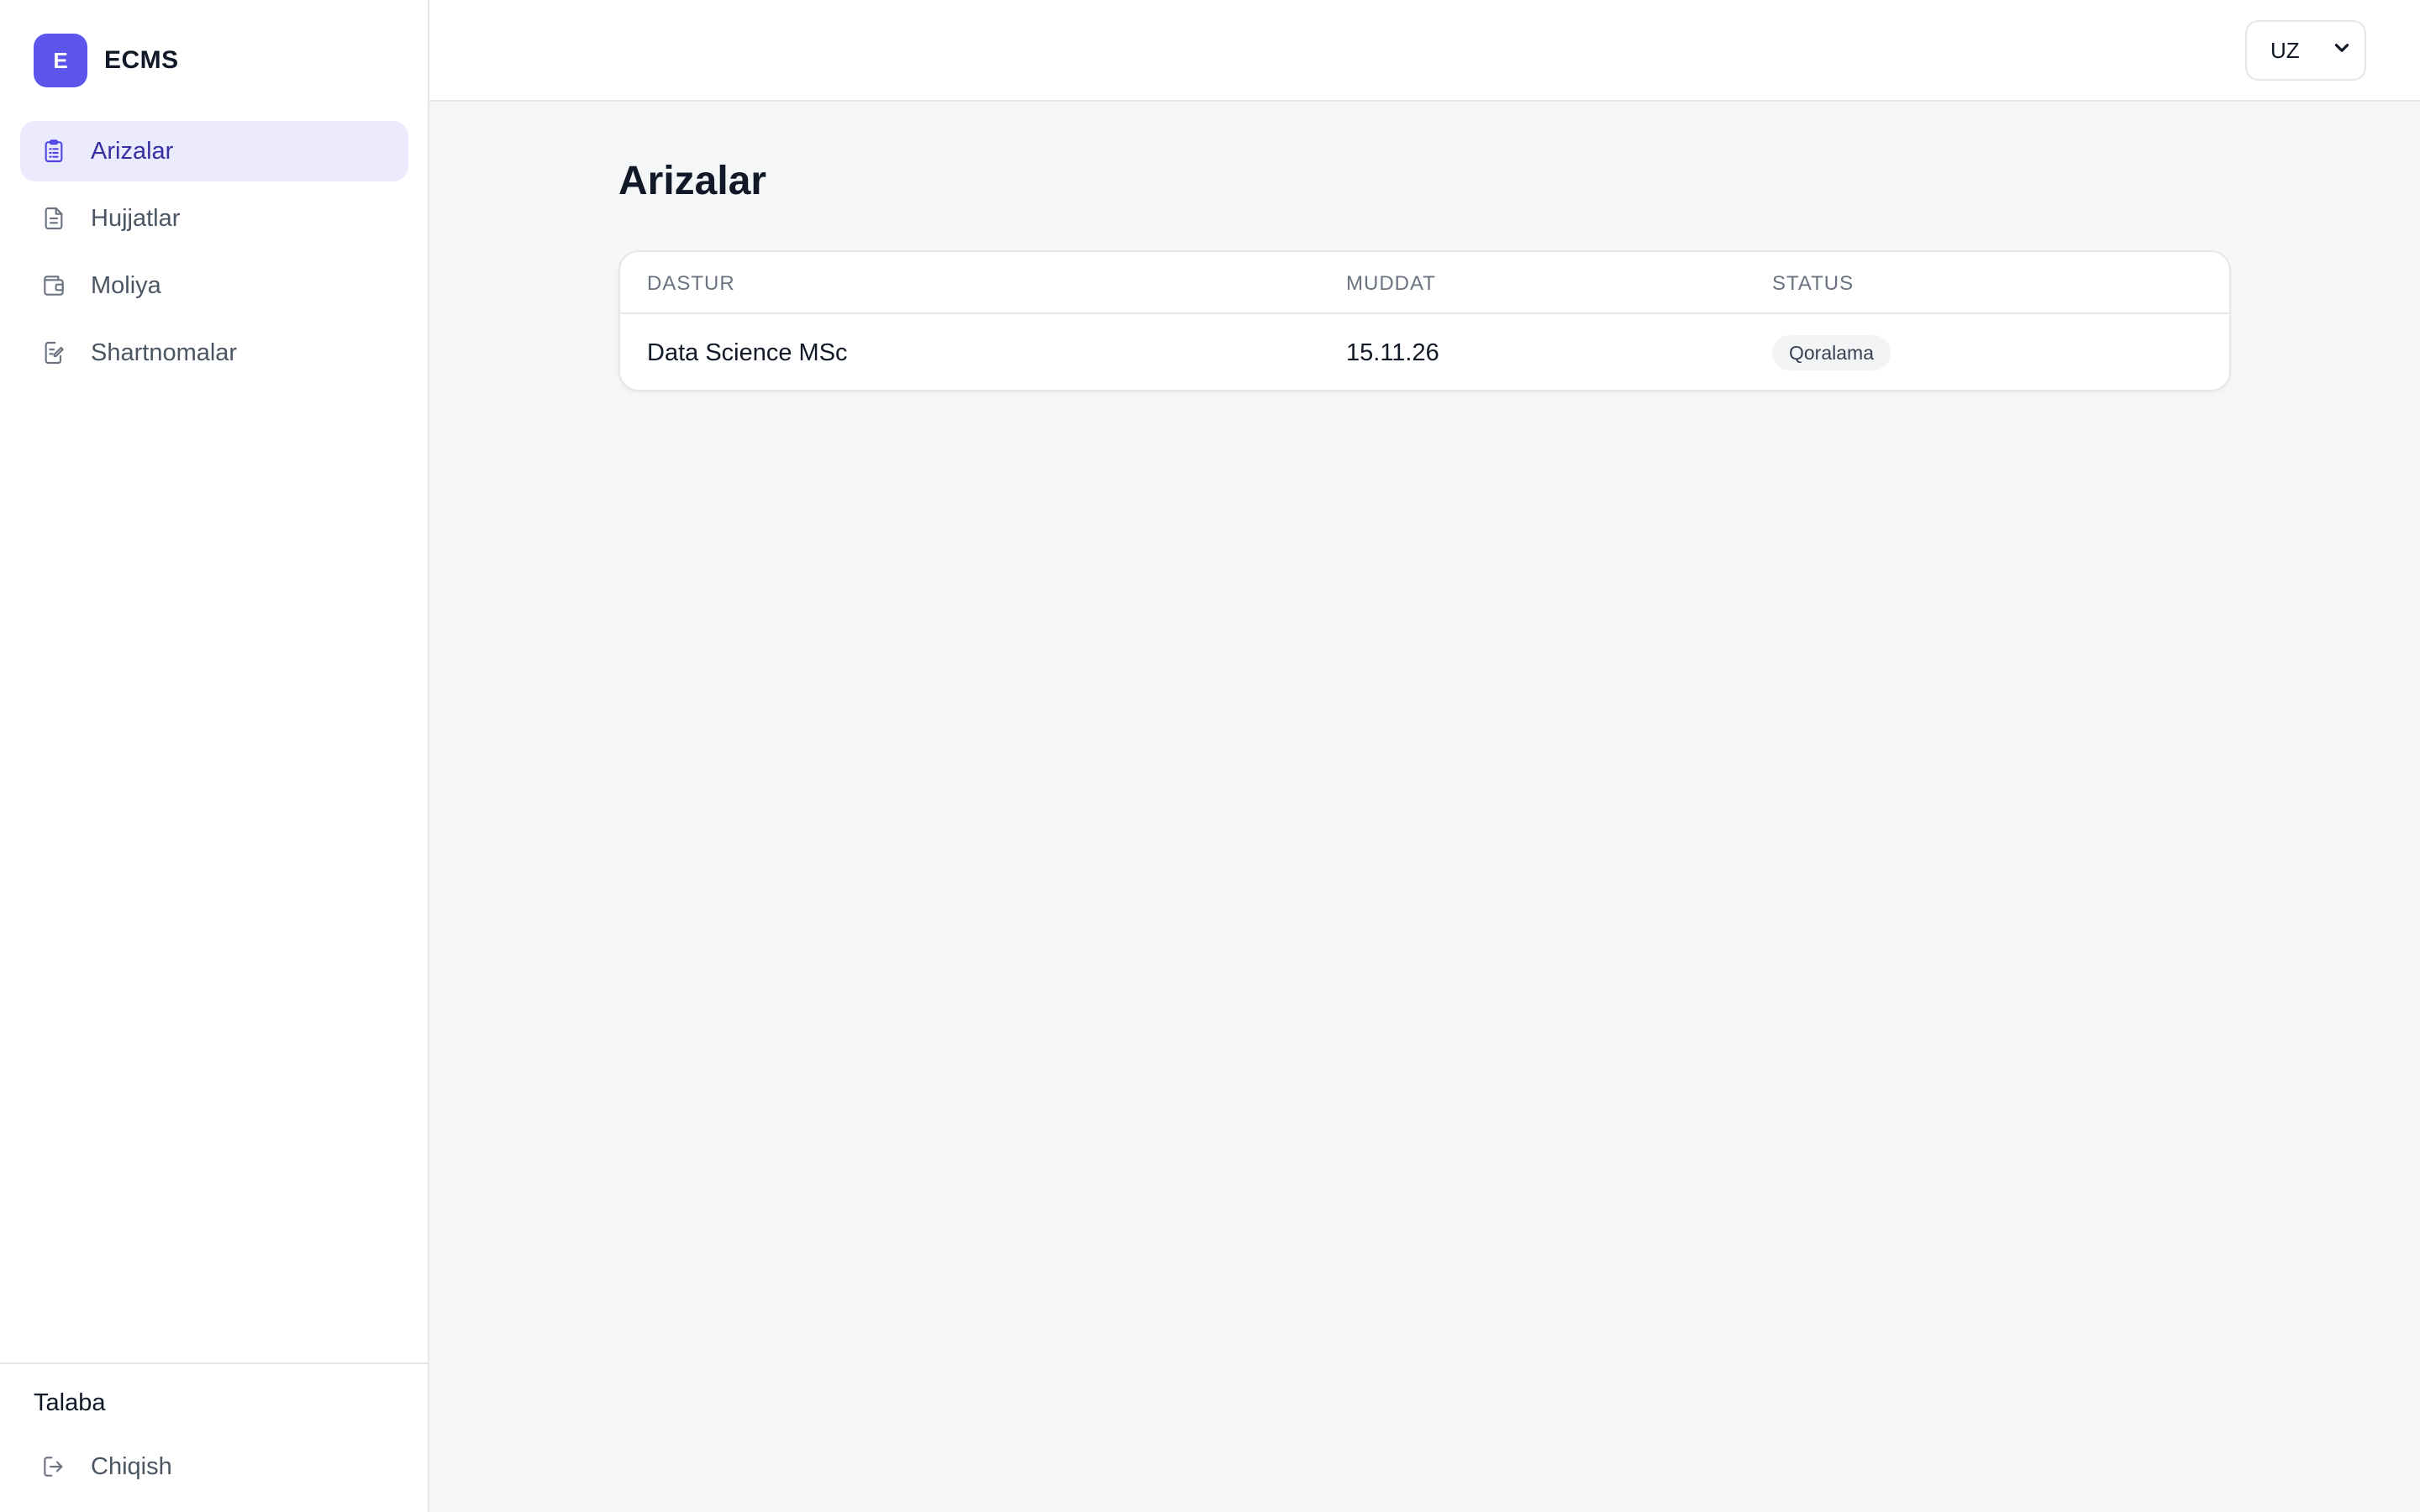 The image size is (2420, 1512). Describe the element at coordinates (70, 1402) in the screenshot. I see `user-role: Talaba` at that location.